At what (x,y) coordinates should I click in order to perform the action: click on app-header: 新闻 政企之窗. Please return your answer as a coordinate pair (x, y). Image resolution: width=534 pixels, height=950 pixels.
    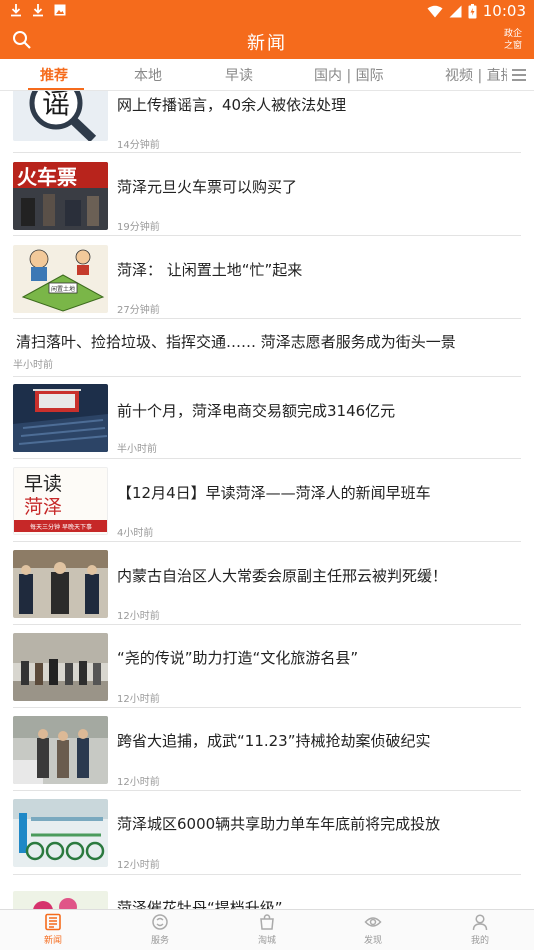
    Looking at the image, I should click on (267, 41).